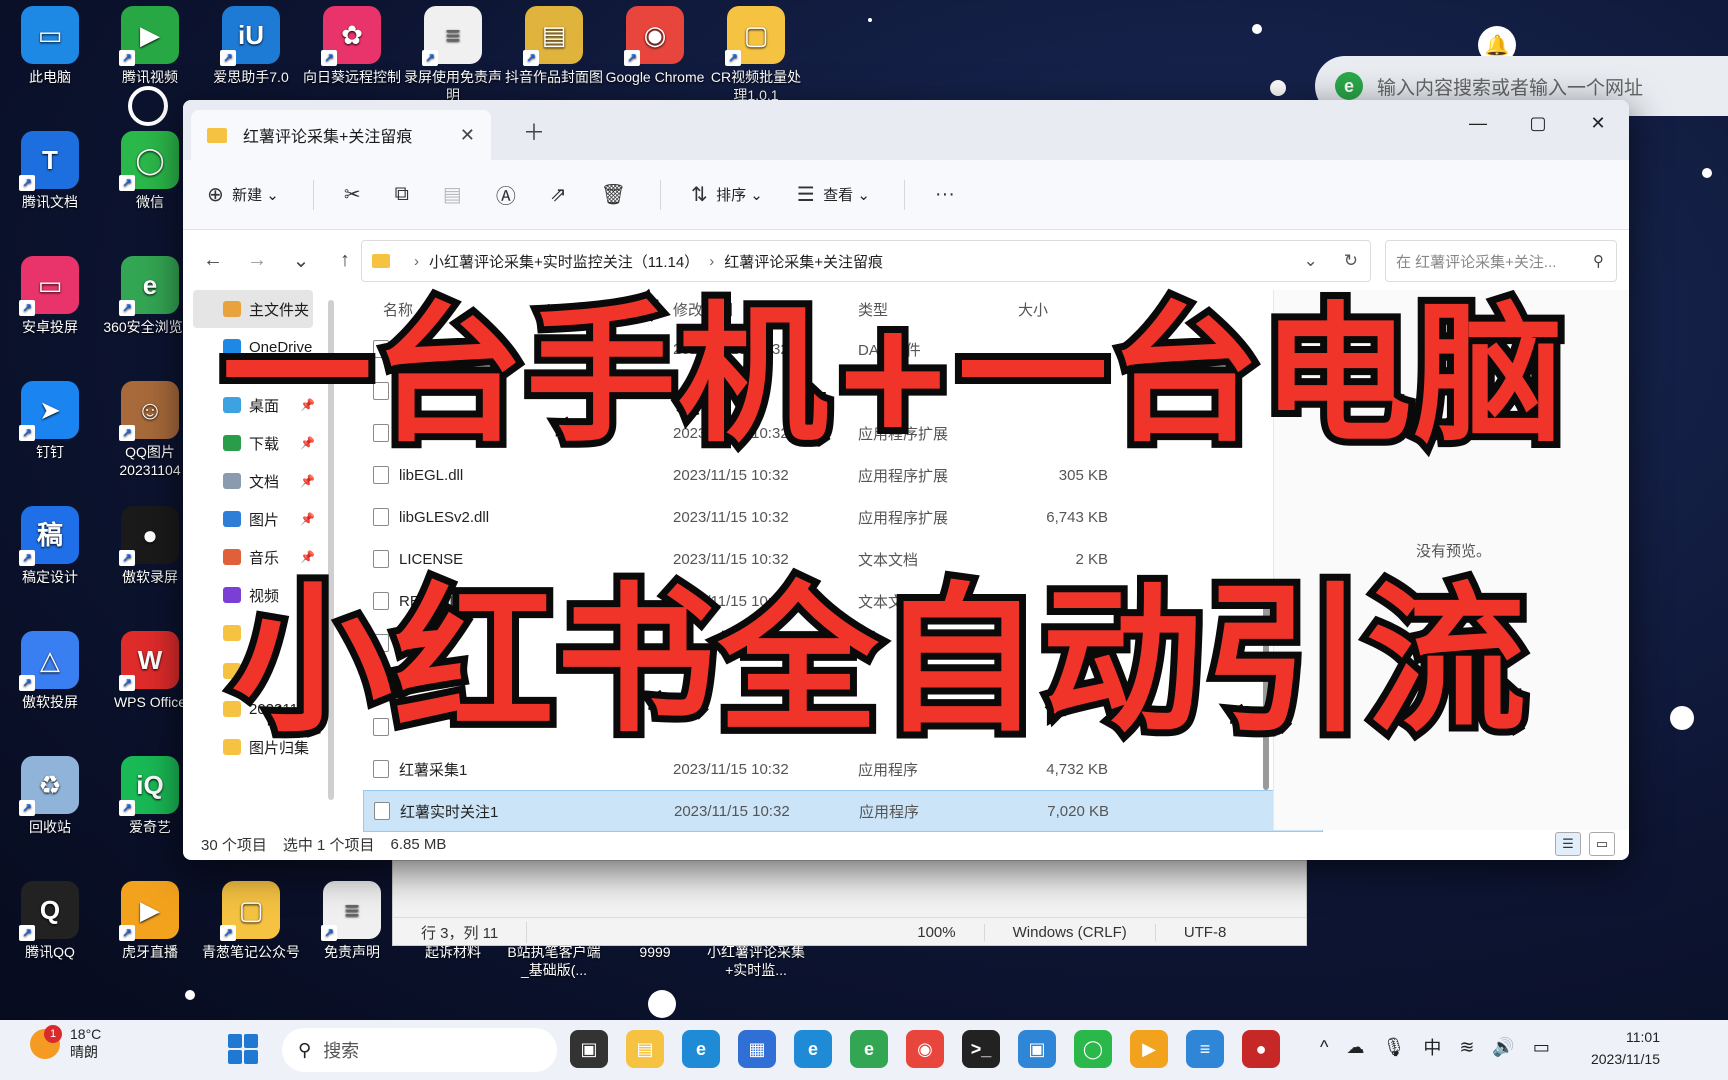  What do you see at coordinates (833, 194) in the screenshot?
I see `view-button: ☰ 查看 ⌄` at bounding box center [833, 194].